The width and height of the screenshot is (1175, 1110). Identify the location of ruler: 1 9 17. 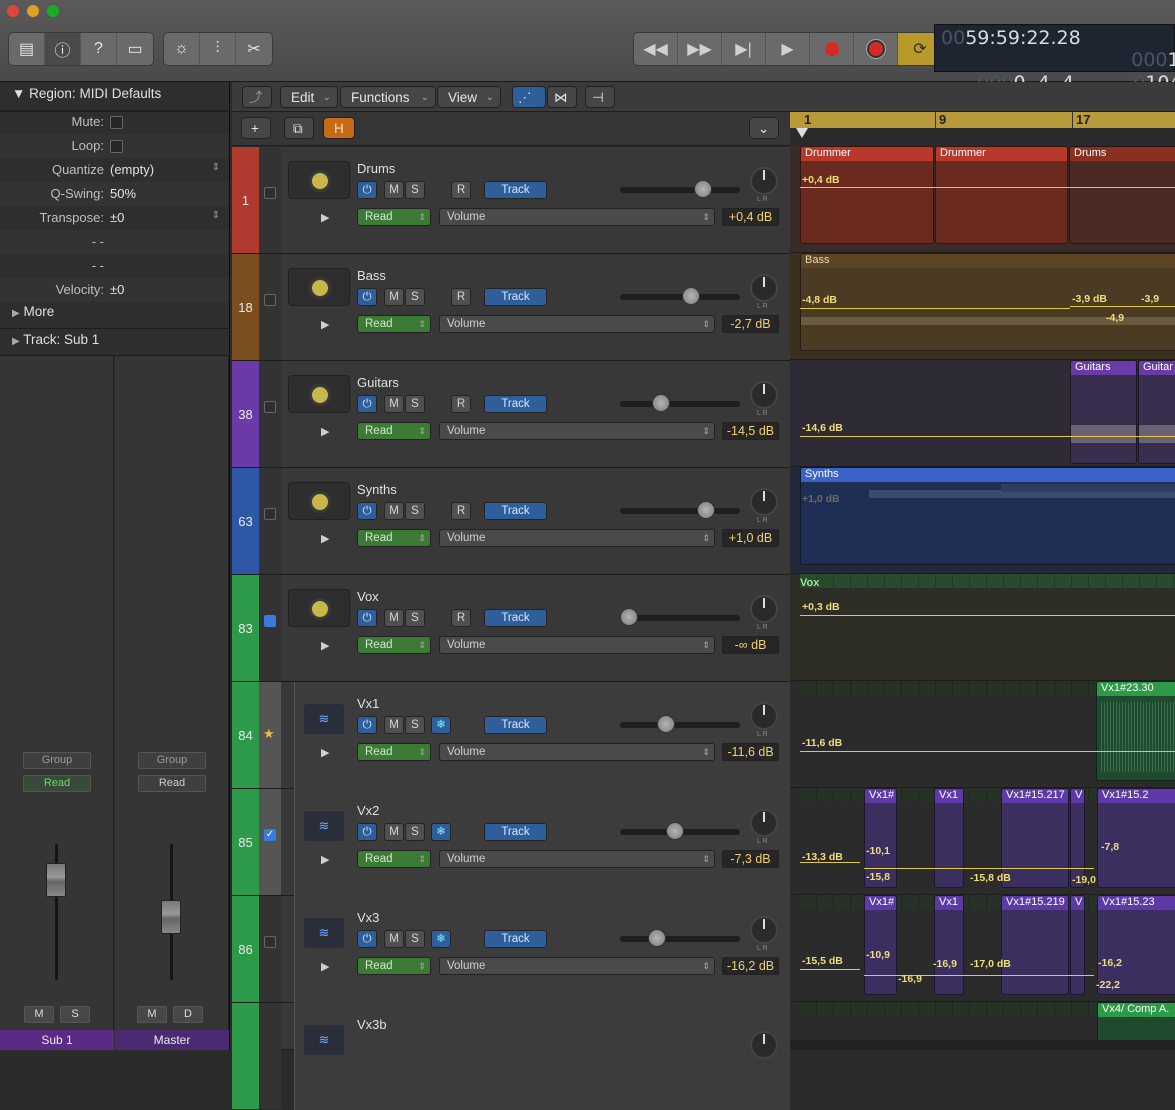
(982, 129).